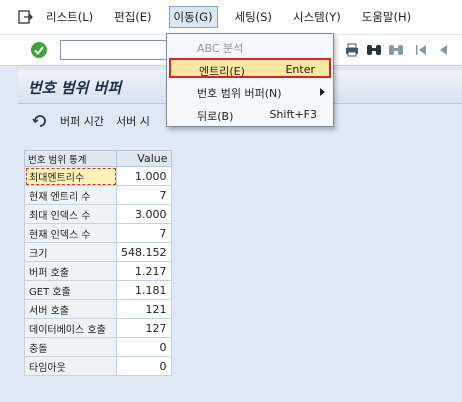  Describe the element at coordinates (25, 17) in the screenshot. I see `exit-icon` at that location.